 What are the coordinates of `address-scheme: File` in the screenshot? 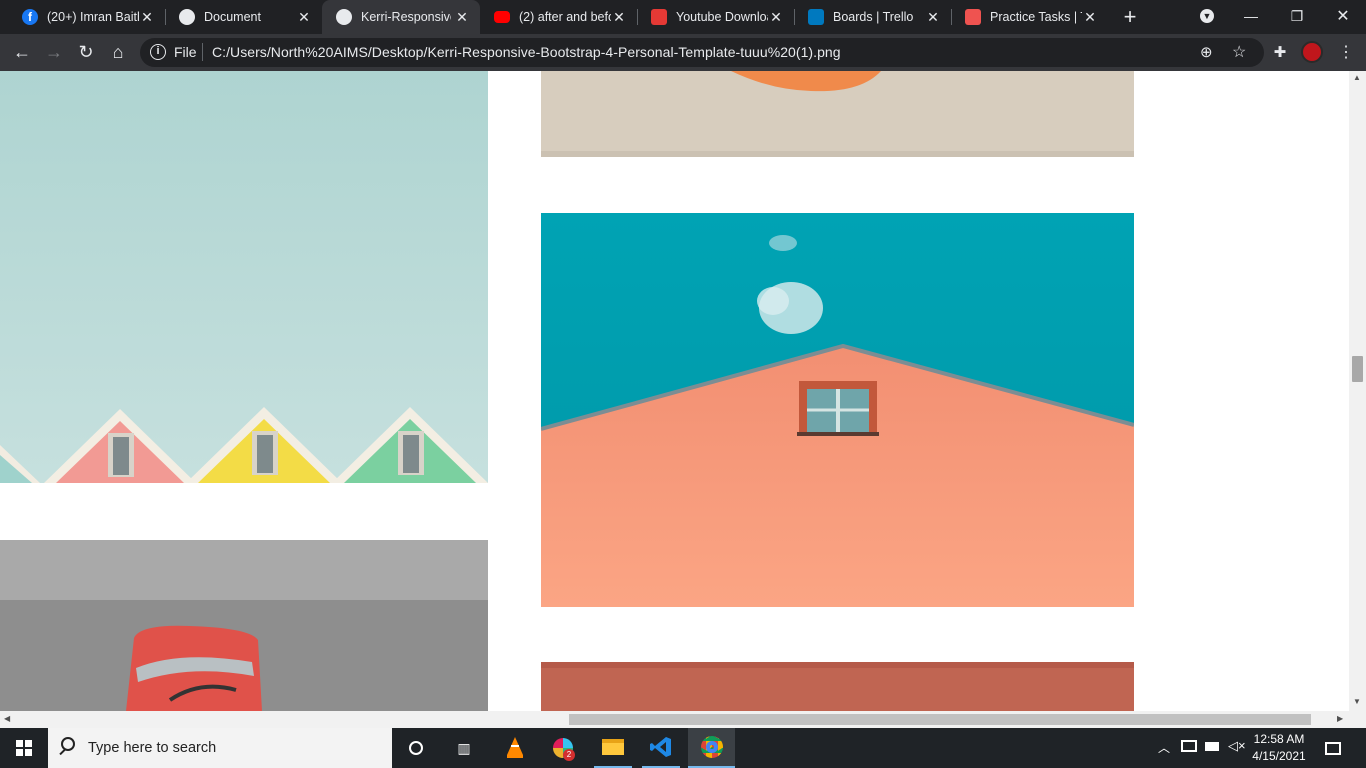 It's located at (185, 52).